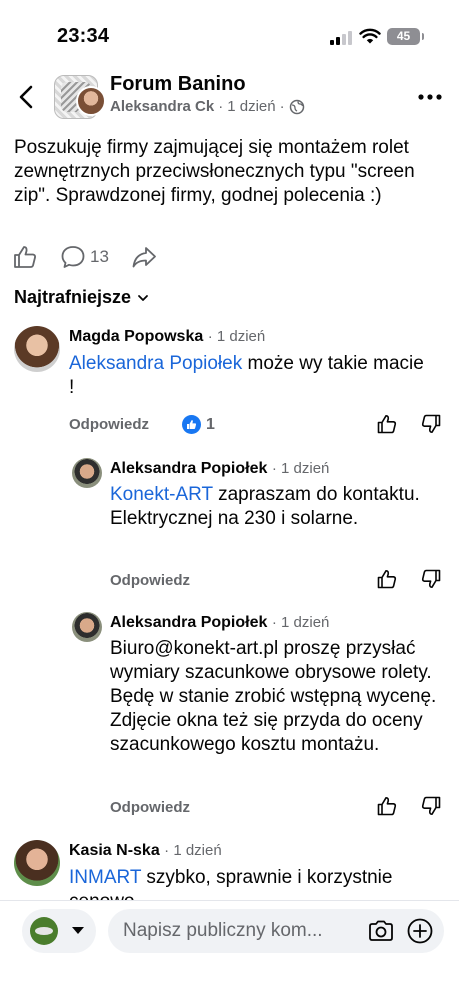 The width and height of the screenshot is (459, 998). I want to click on post-header: Forum Banino Aleksandra Ck · 1 dzień ·, so click(229, 99).